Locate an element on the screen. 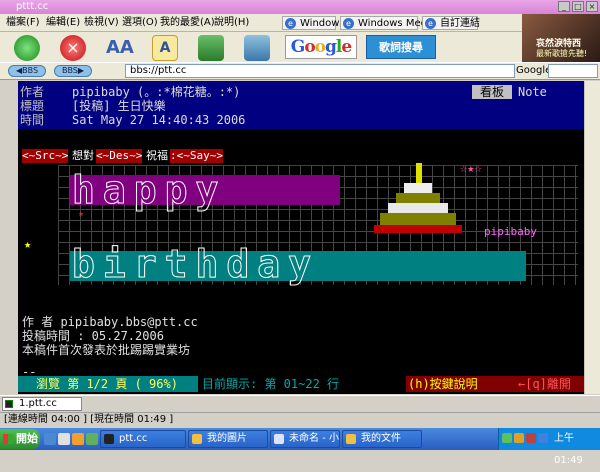  lyrics-search-button: 歌詞搜尋 is located at coordinates (401, 47).